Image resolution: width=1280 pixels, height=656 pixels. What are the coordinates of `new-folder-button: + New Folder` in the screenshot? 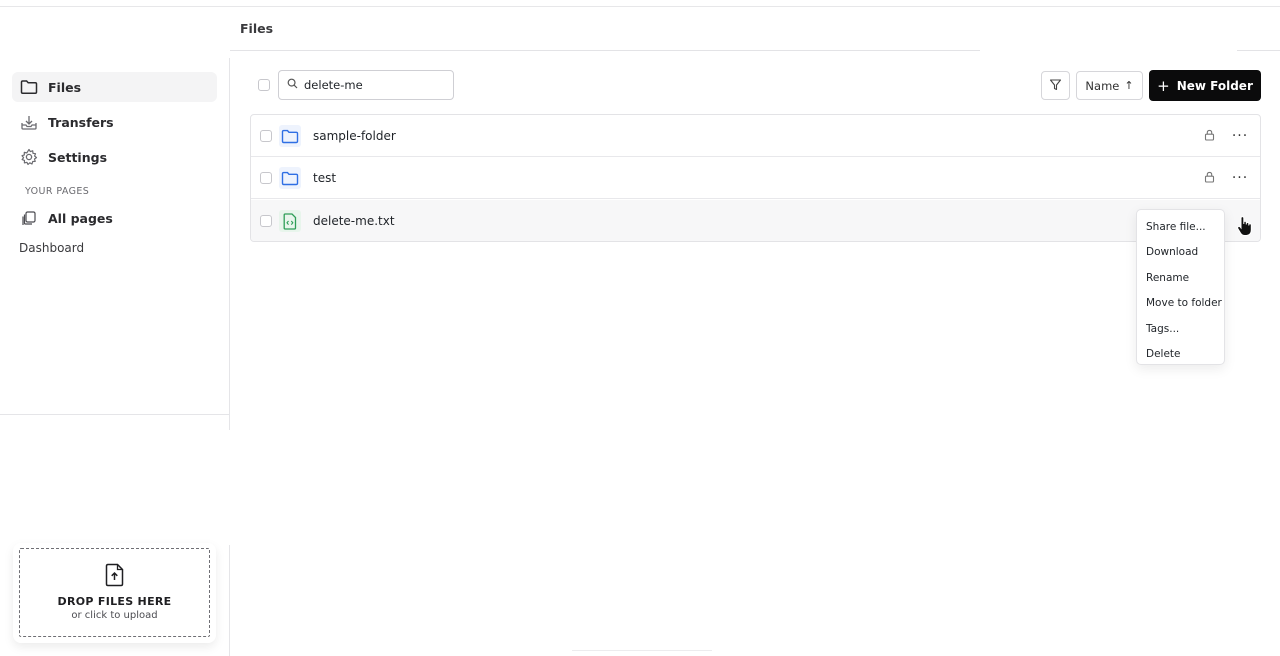 It's located at (1205, 85).